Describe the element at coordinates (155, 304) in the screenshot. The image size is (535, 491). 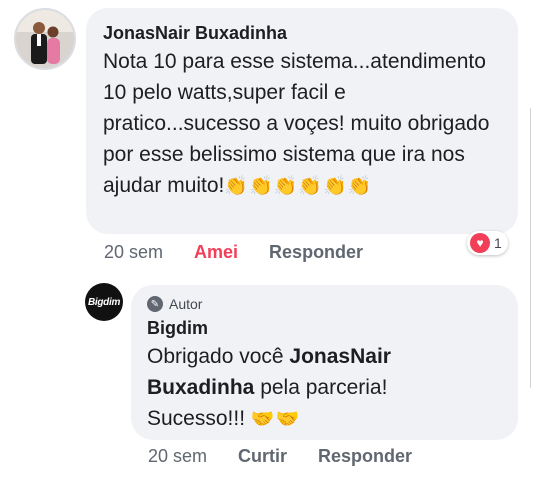
I see `pencil-icon: ✎` at that location.